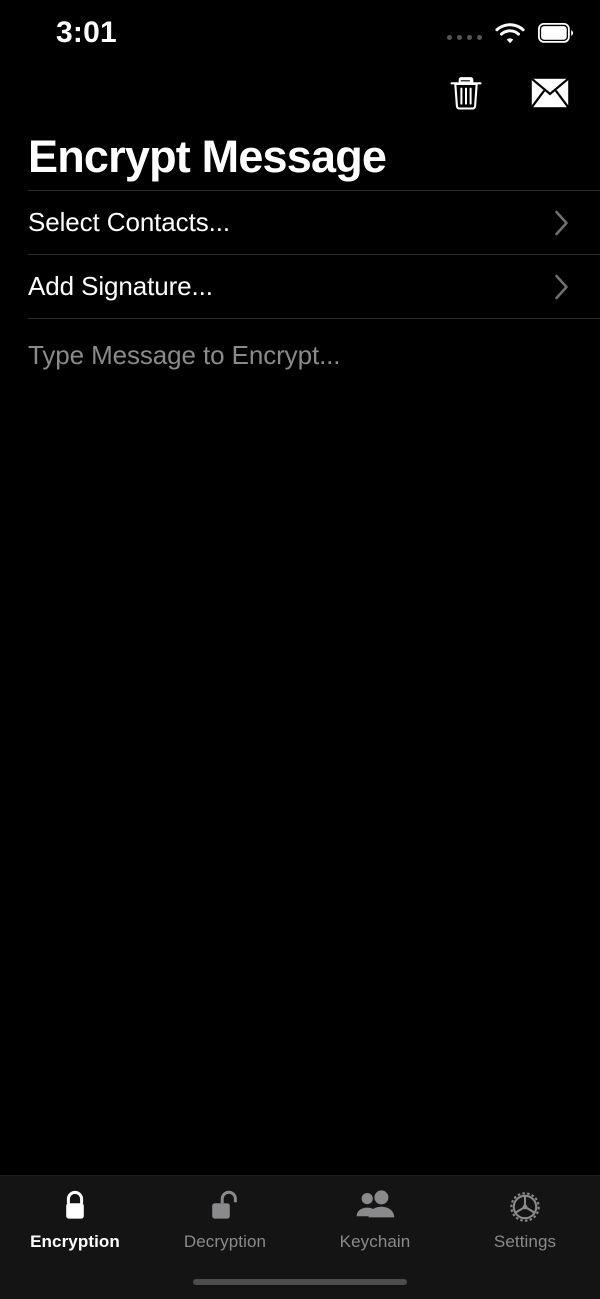 This screenshot has height=1299, width=600. I want to click on navigation-action-bar, so click(300, 93).